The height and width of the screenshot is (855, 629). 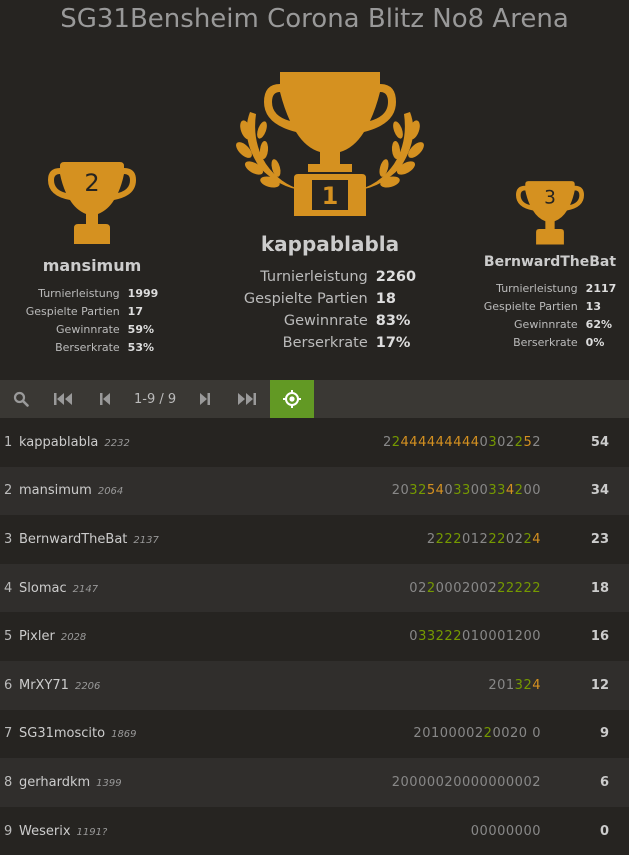 What do you see at coordinates (599, 491) in the screenshot?
I see `total-score: 34` at bounding box center [599, 491].